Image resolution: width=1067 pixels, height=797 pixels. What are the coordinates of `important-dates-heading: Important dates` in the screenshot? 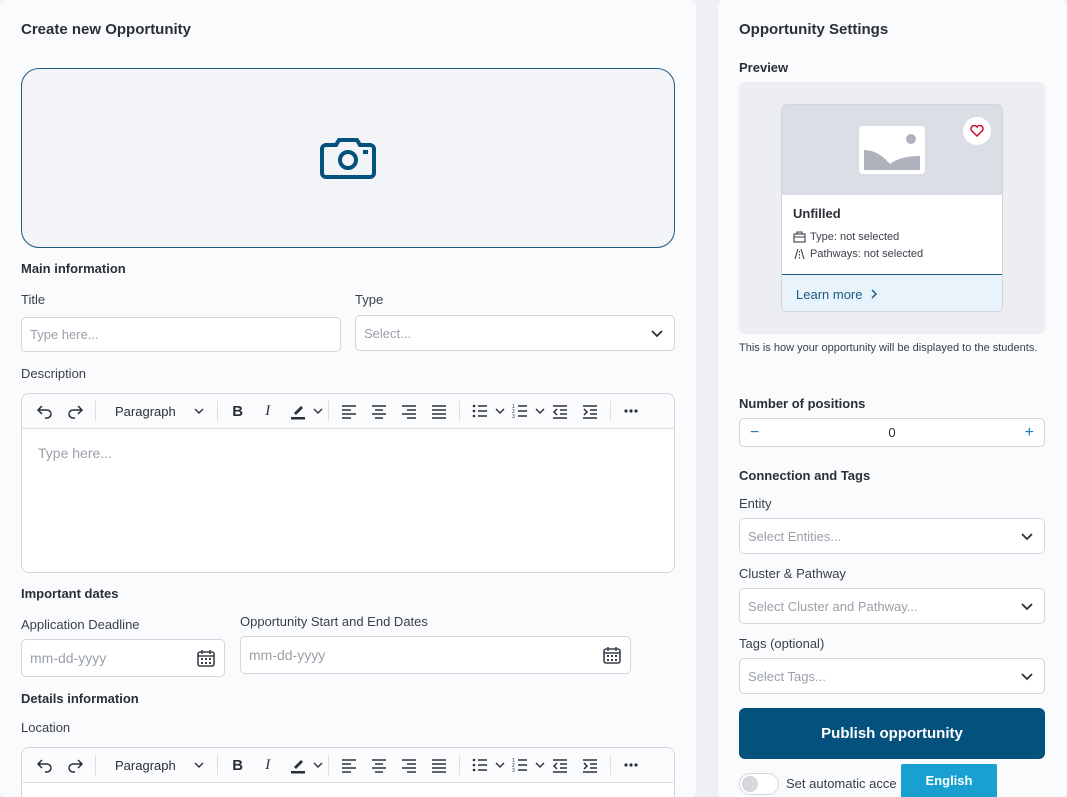 It's located at (70, 593).